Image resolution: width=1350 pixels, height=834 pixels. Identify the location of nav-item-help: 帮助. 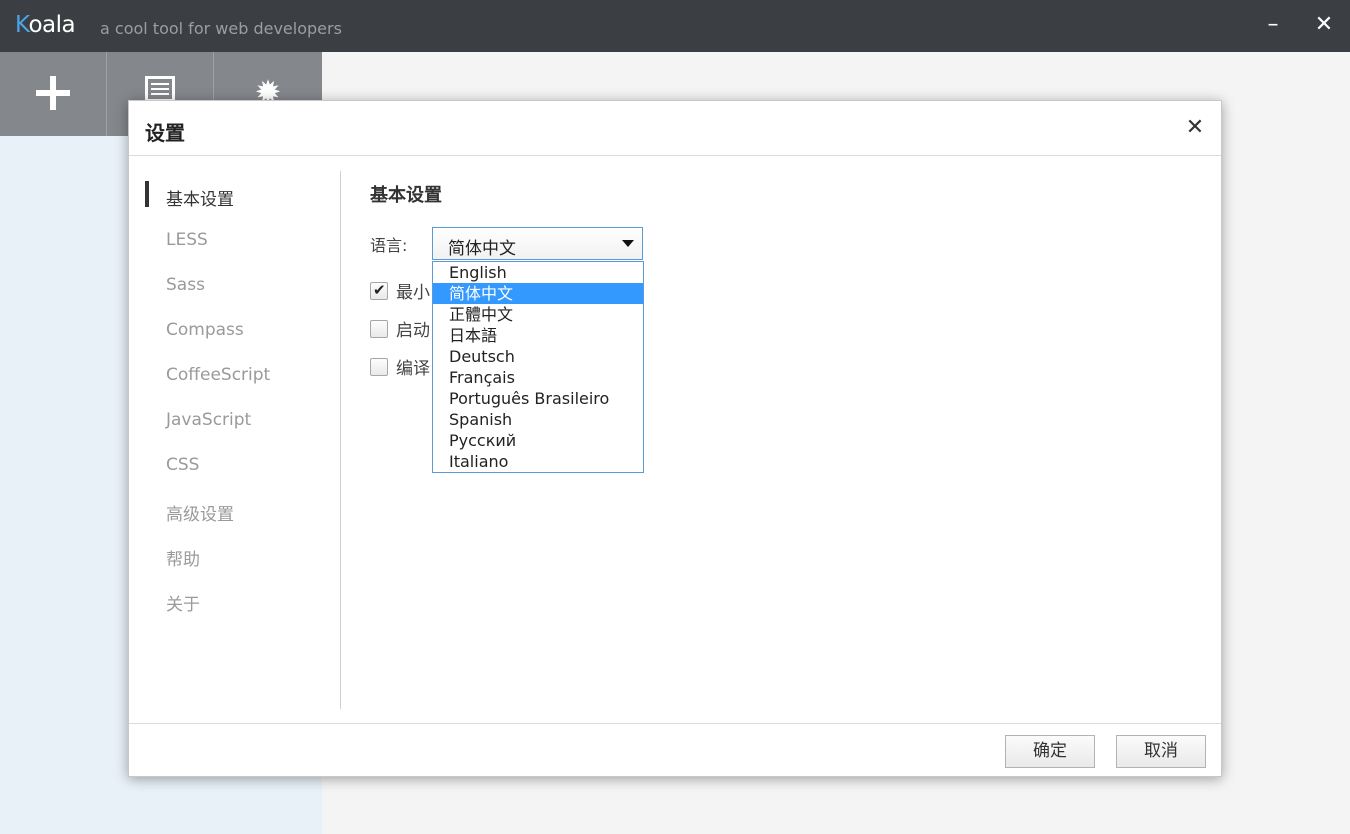
(183, 557).